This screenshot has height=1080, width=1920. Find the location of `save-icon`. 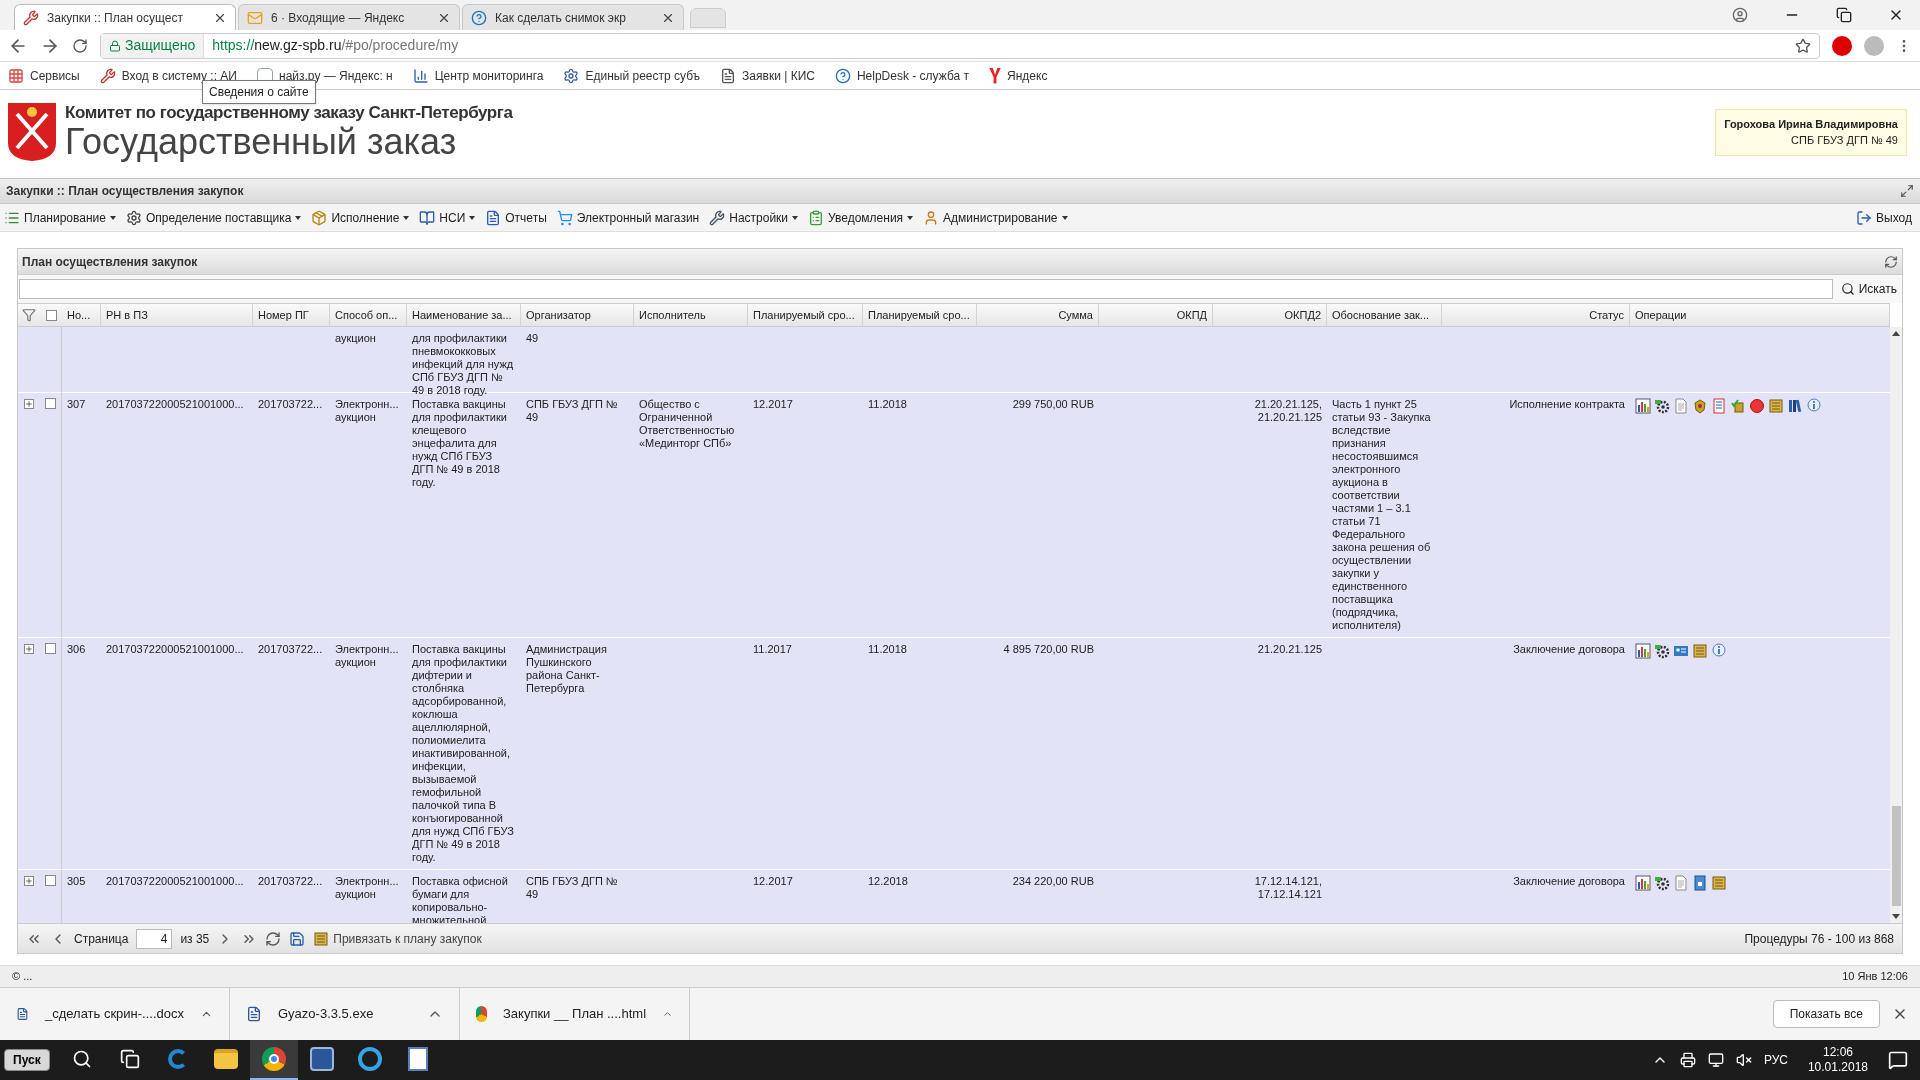

save-icon is located at coordinates (297, 938).